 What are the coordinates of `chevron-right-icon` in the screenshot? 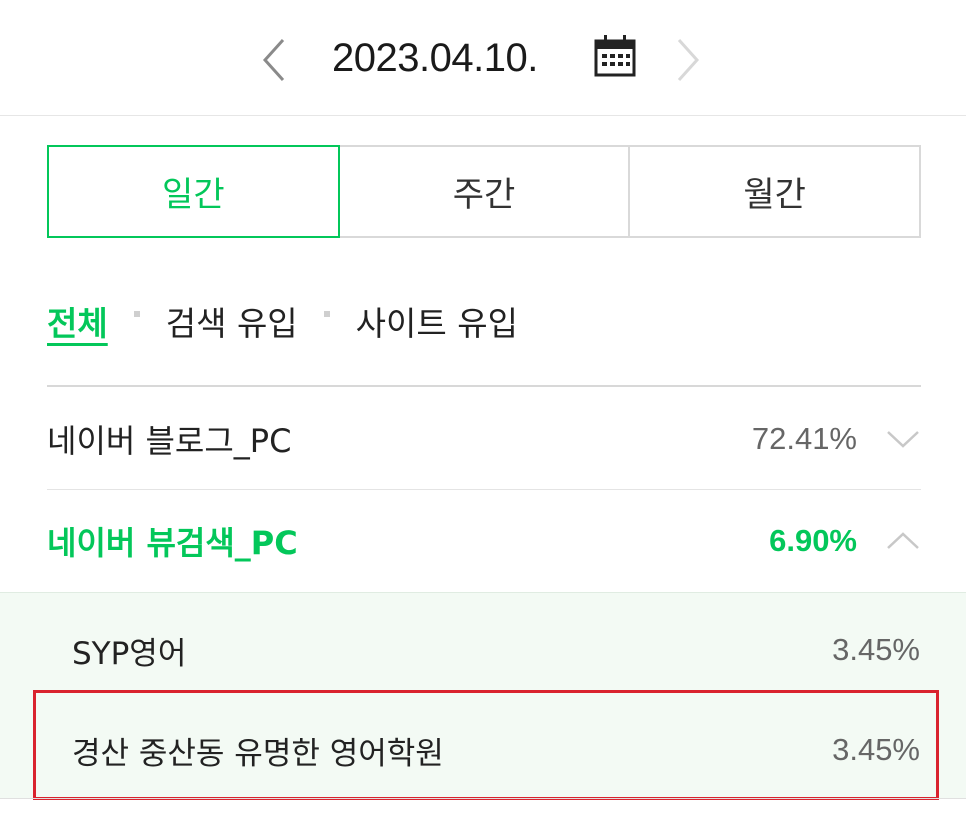 It's located at (688, 60).